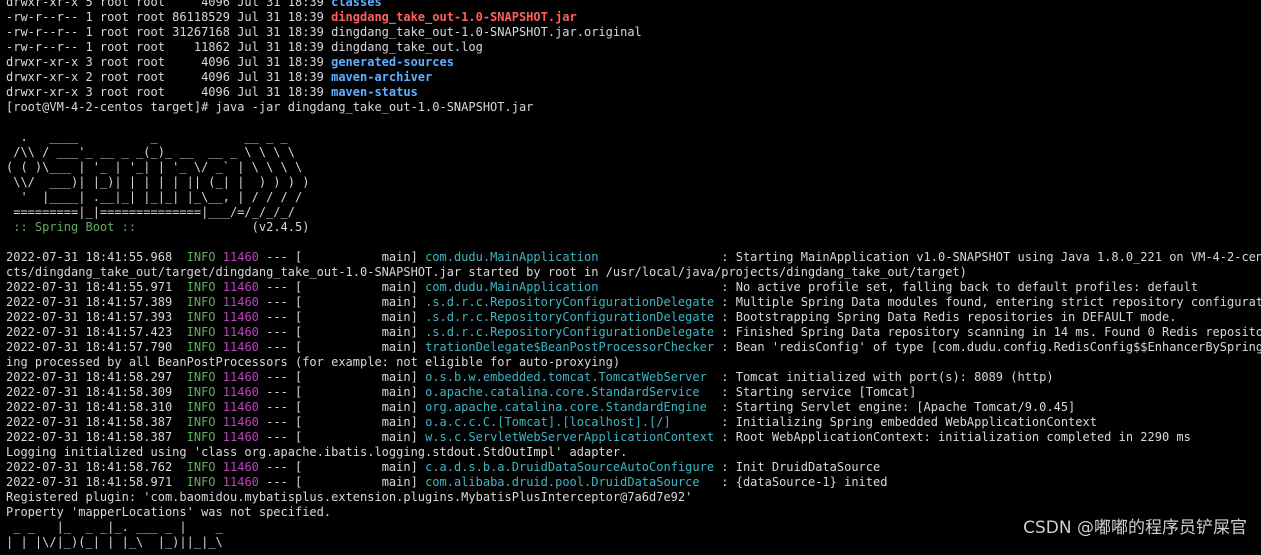 The image size is (1261, 555). What do you see at coordinates (815, 392) in the screenshot?
I see `log-message: : Starting service [Tomcat]` at bounding box center [815, 392].